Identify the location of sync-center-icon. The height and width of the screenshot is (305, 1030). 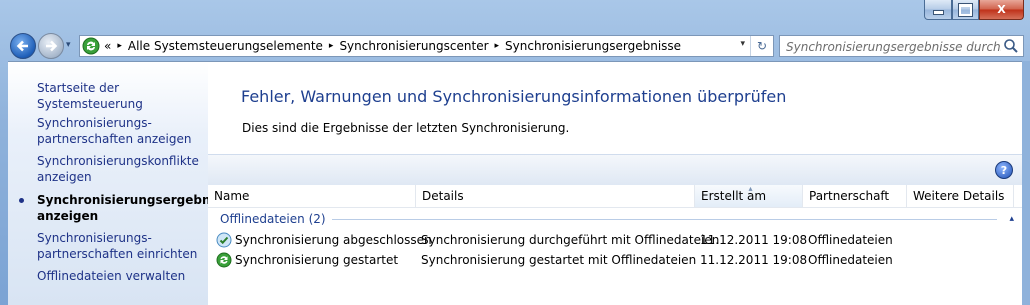
(91, 46).